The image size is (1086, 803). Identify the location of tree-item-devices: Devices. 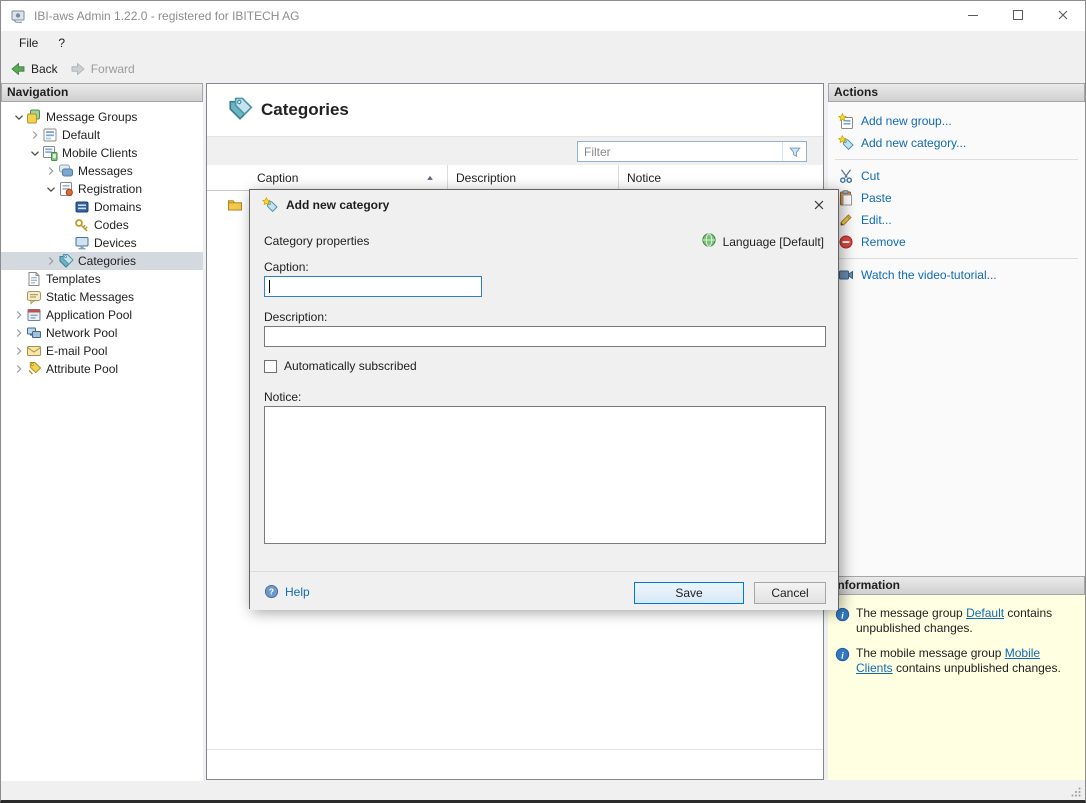
(102, 243).